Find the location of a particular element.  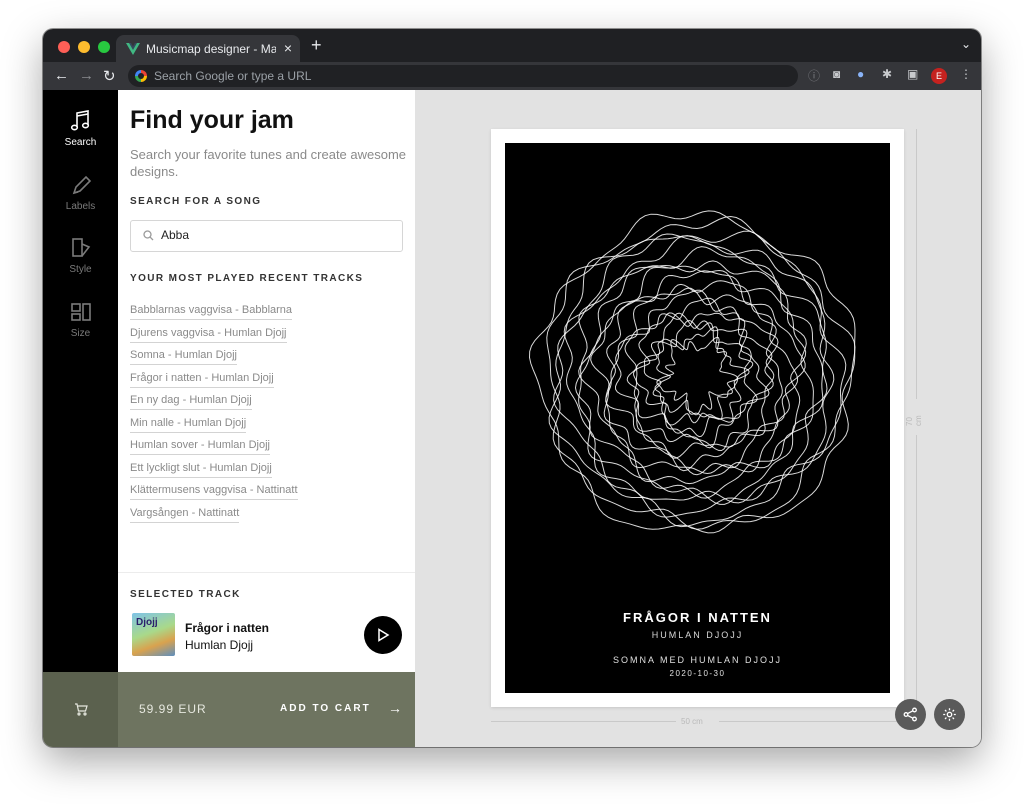

poster-dedication: SOMNA MED HUMLAN DJOJJ is located at coordinates (697, 660).